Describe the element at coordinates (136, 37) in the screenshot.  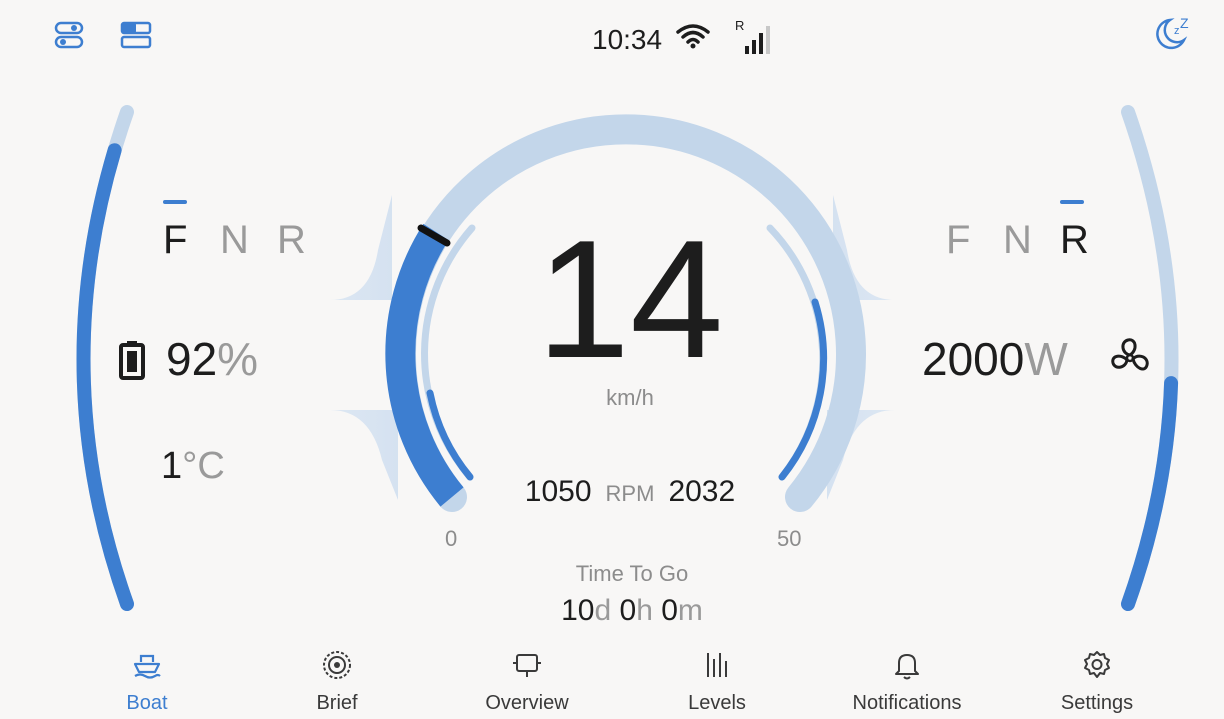
I see `layout-panels-icon` at that location.